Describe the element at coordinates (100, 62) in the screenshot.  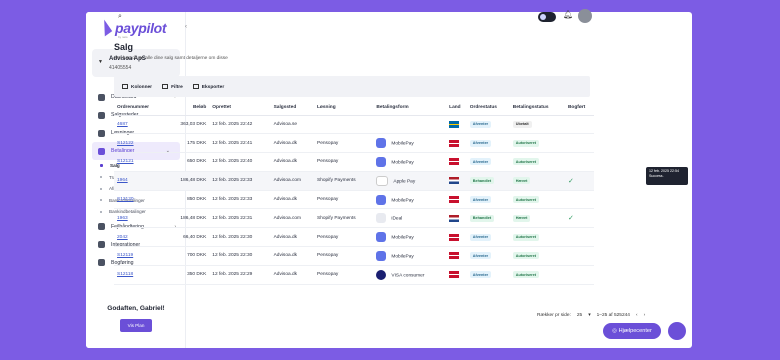
I see `caret-down-icon: ▼` at that location.